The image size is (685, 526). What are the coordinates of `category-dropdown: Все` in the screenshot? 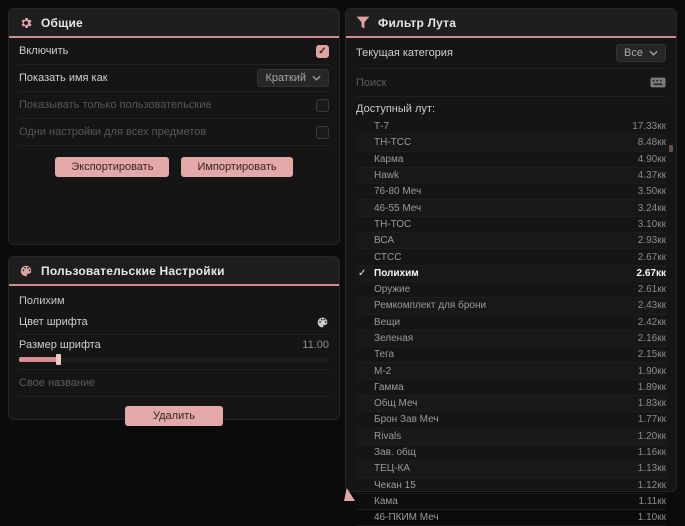 It's located at (641, 53).